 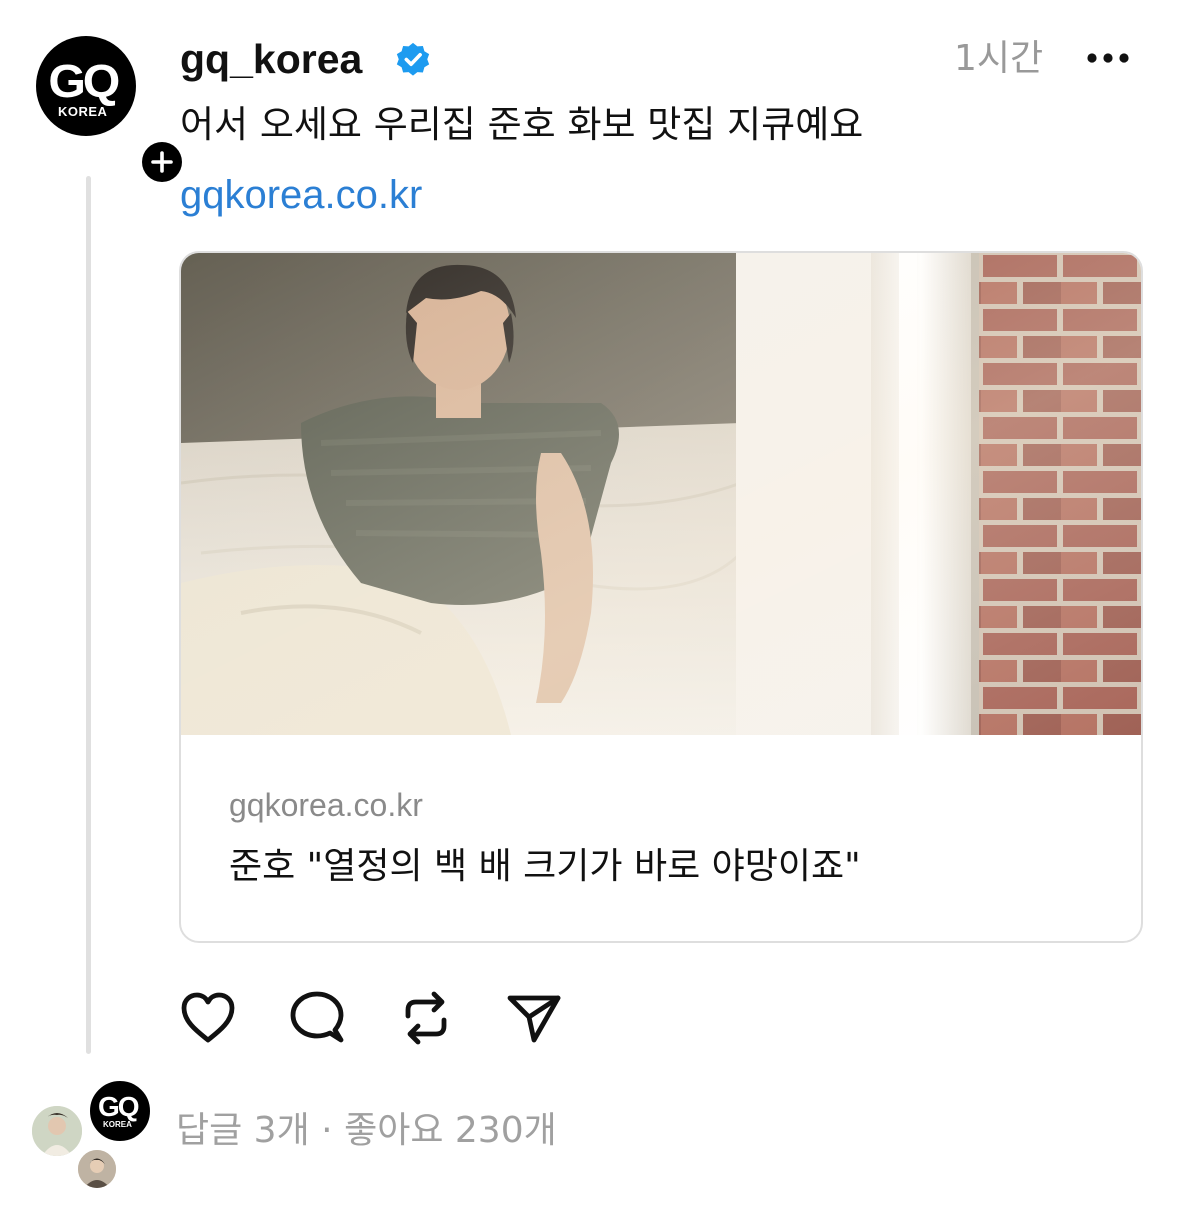 What do you see at coordinates (271, 59) in the screenshot?
I see `author-username: gq_korea` at bounding box center [271, 59].